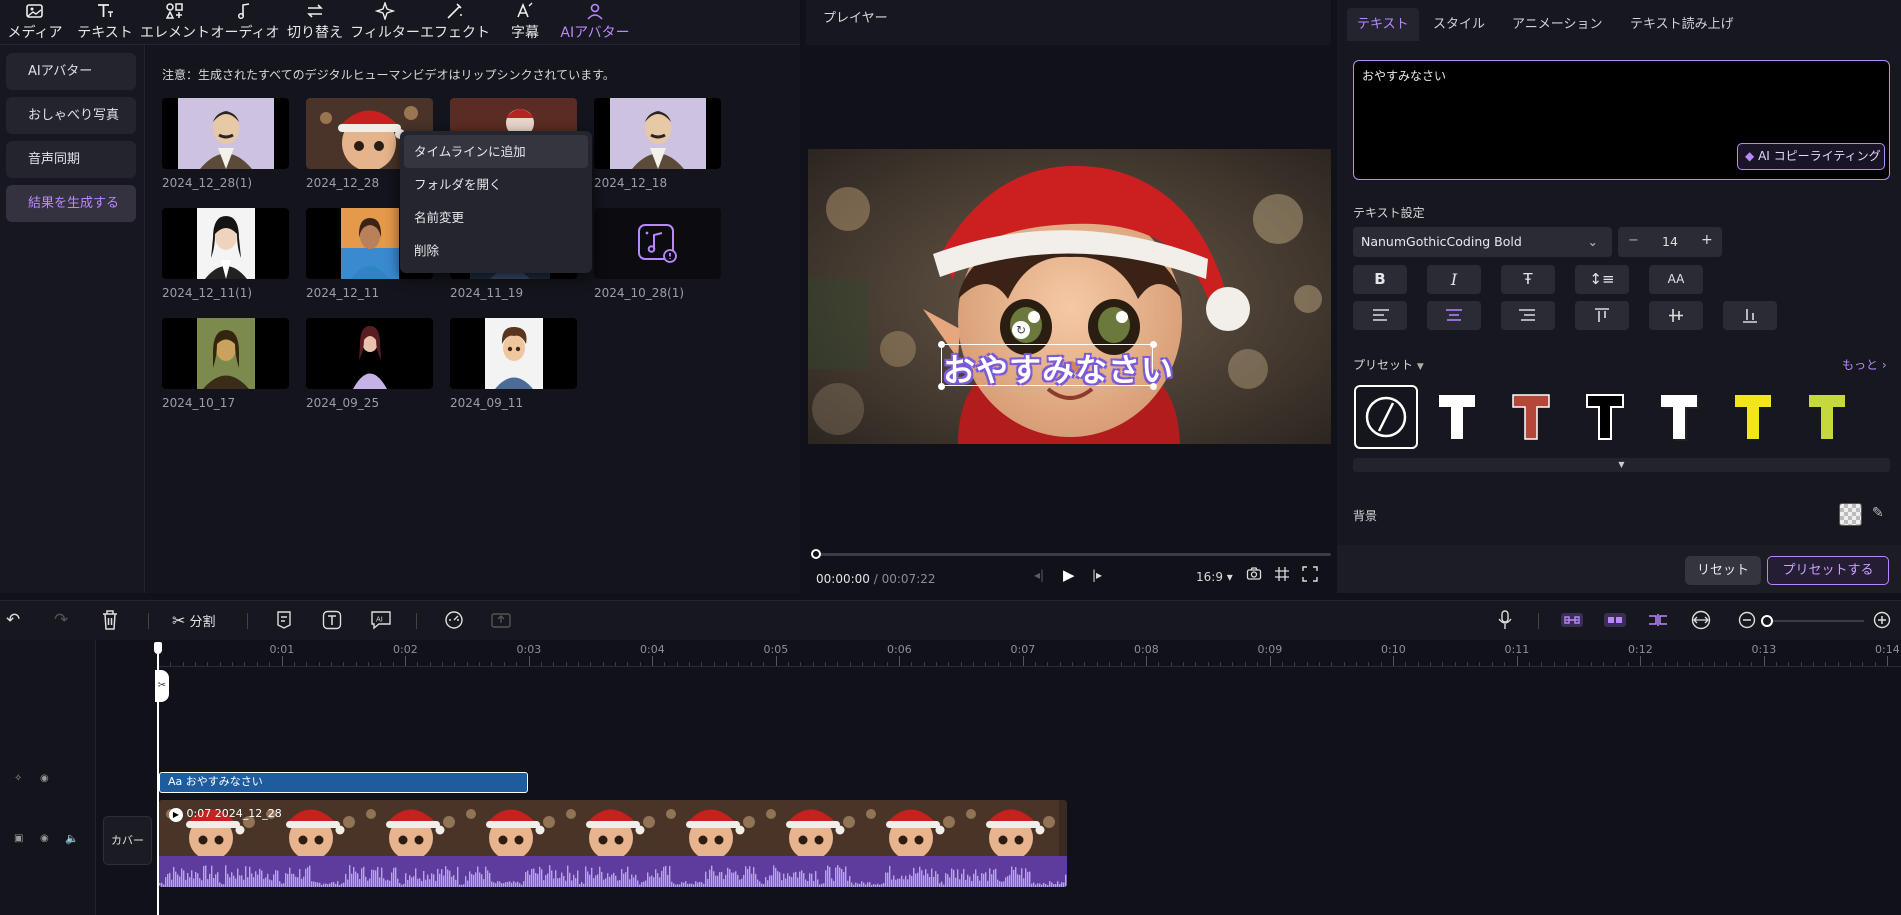 Image resolution: width=1901 pixels, height=915 pixels. Describe the element at coordinates (1386, 417) in the screenshot. I see `preset-none` at that location.